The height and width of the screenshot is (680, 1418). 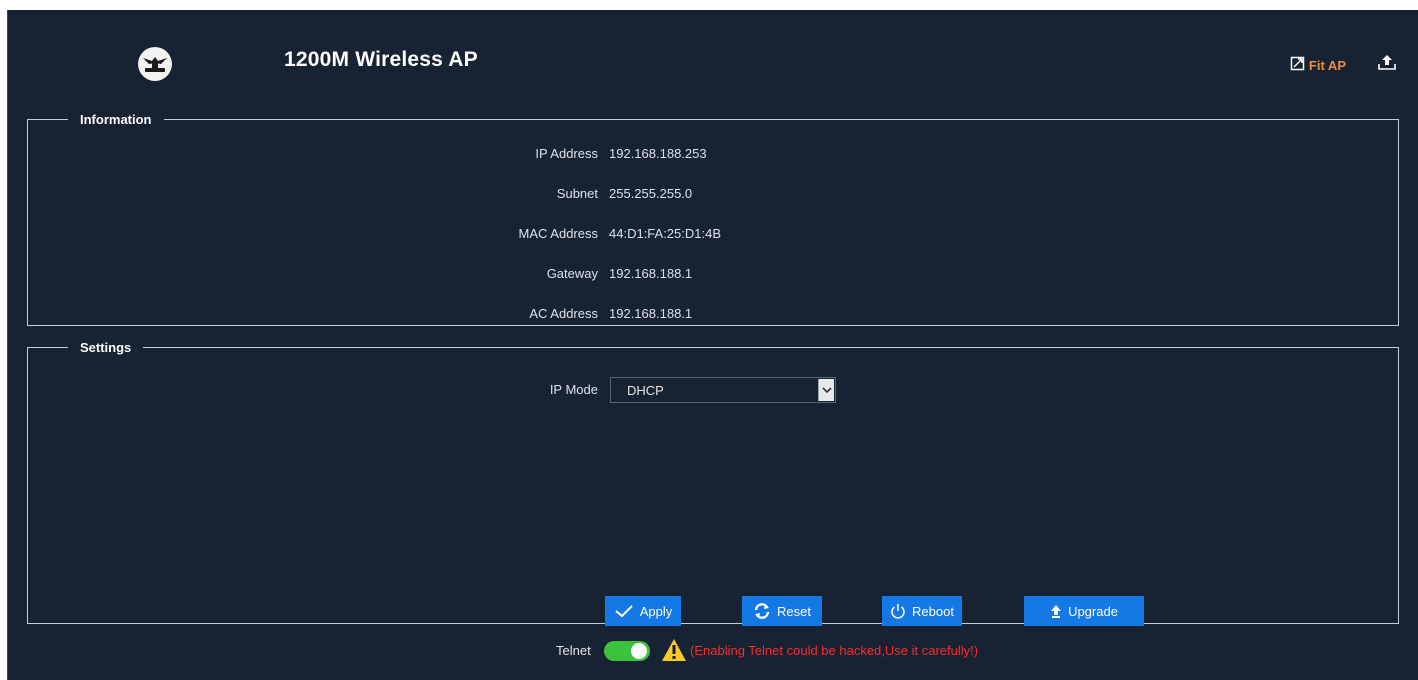 I want to click on fit-ap-icon, so click(x=1298, y=65).